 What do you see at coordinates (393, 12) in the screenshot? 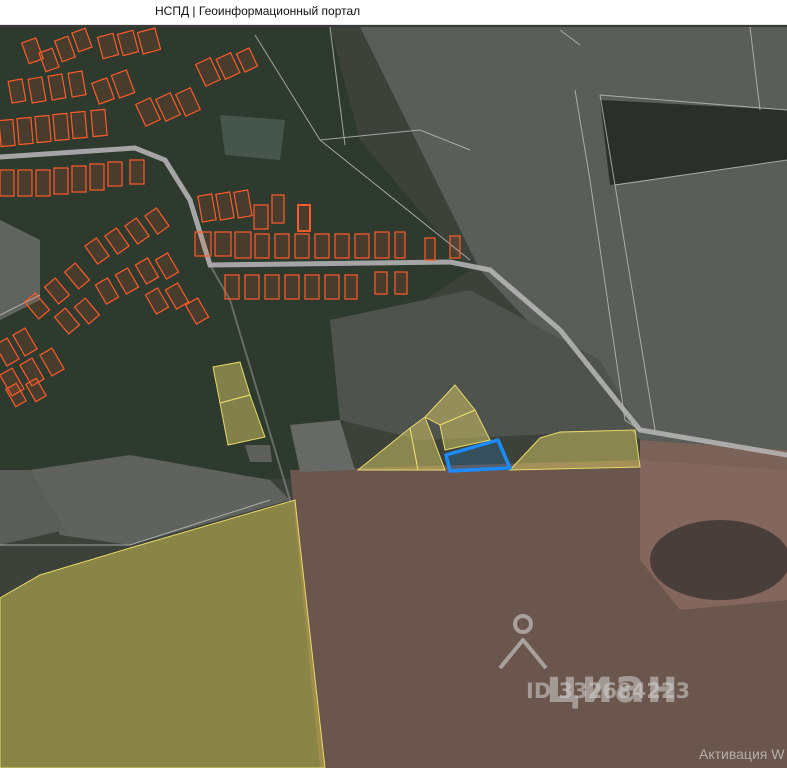
I see `top-bar: НСПД | Геоинформационный портал` at bounding box center [393, 12].